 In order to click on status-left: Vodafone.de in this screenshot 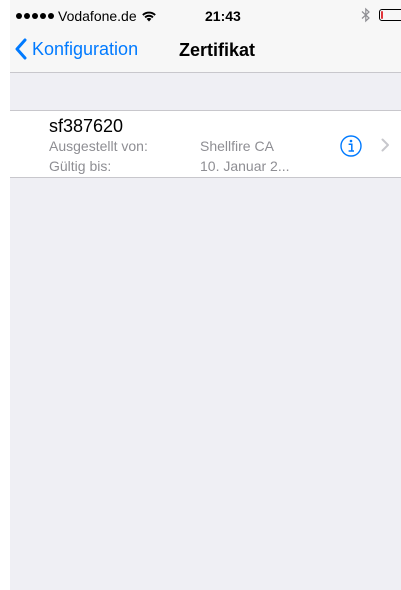, I will do `click(86, 16)`.